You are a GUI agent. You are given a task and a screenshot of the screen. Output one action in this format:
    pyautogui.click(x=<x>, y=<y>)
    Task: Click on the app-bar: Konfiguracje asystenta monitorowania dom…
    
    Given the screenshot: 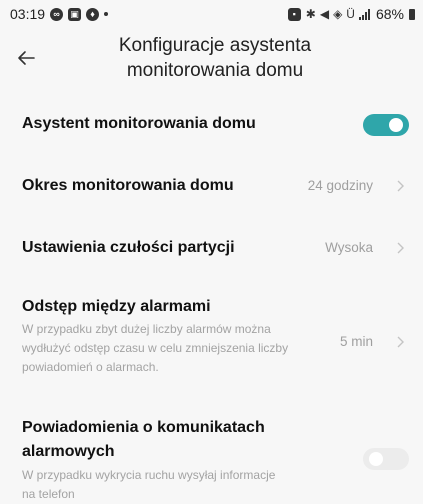 What is the action you would take?
    pyautogui.click(x=211, y=58)
    